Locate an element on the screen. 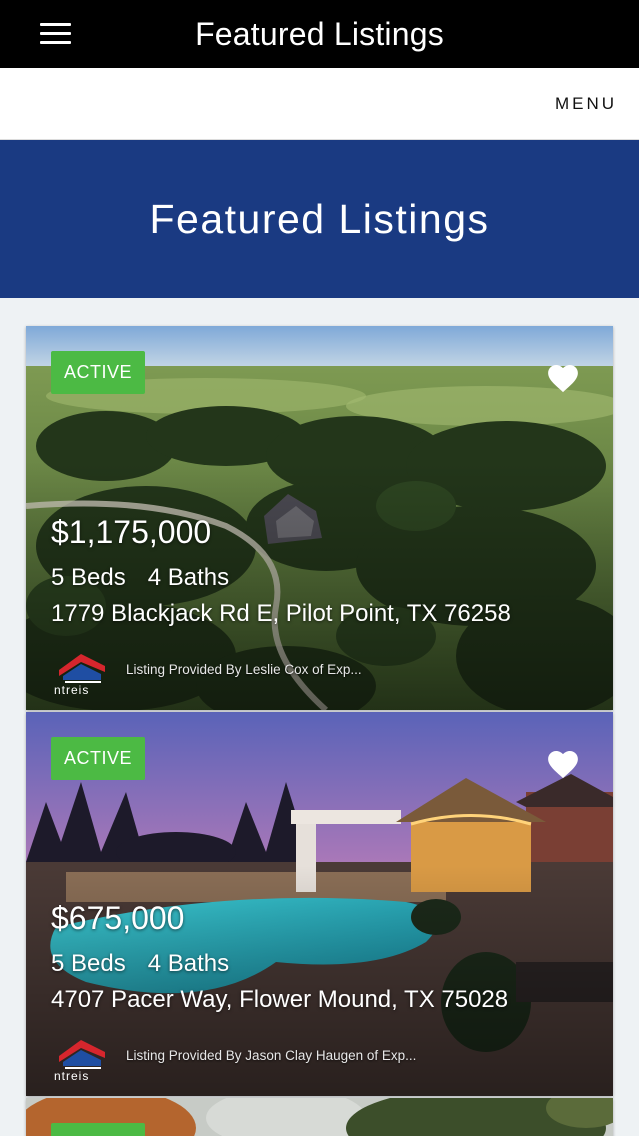  site-header: MENU is located at coordinates (319, 104).